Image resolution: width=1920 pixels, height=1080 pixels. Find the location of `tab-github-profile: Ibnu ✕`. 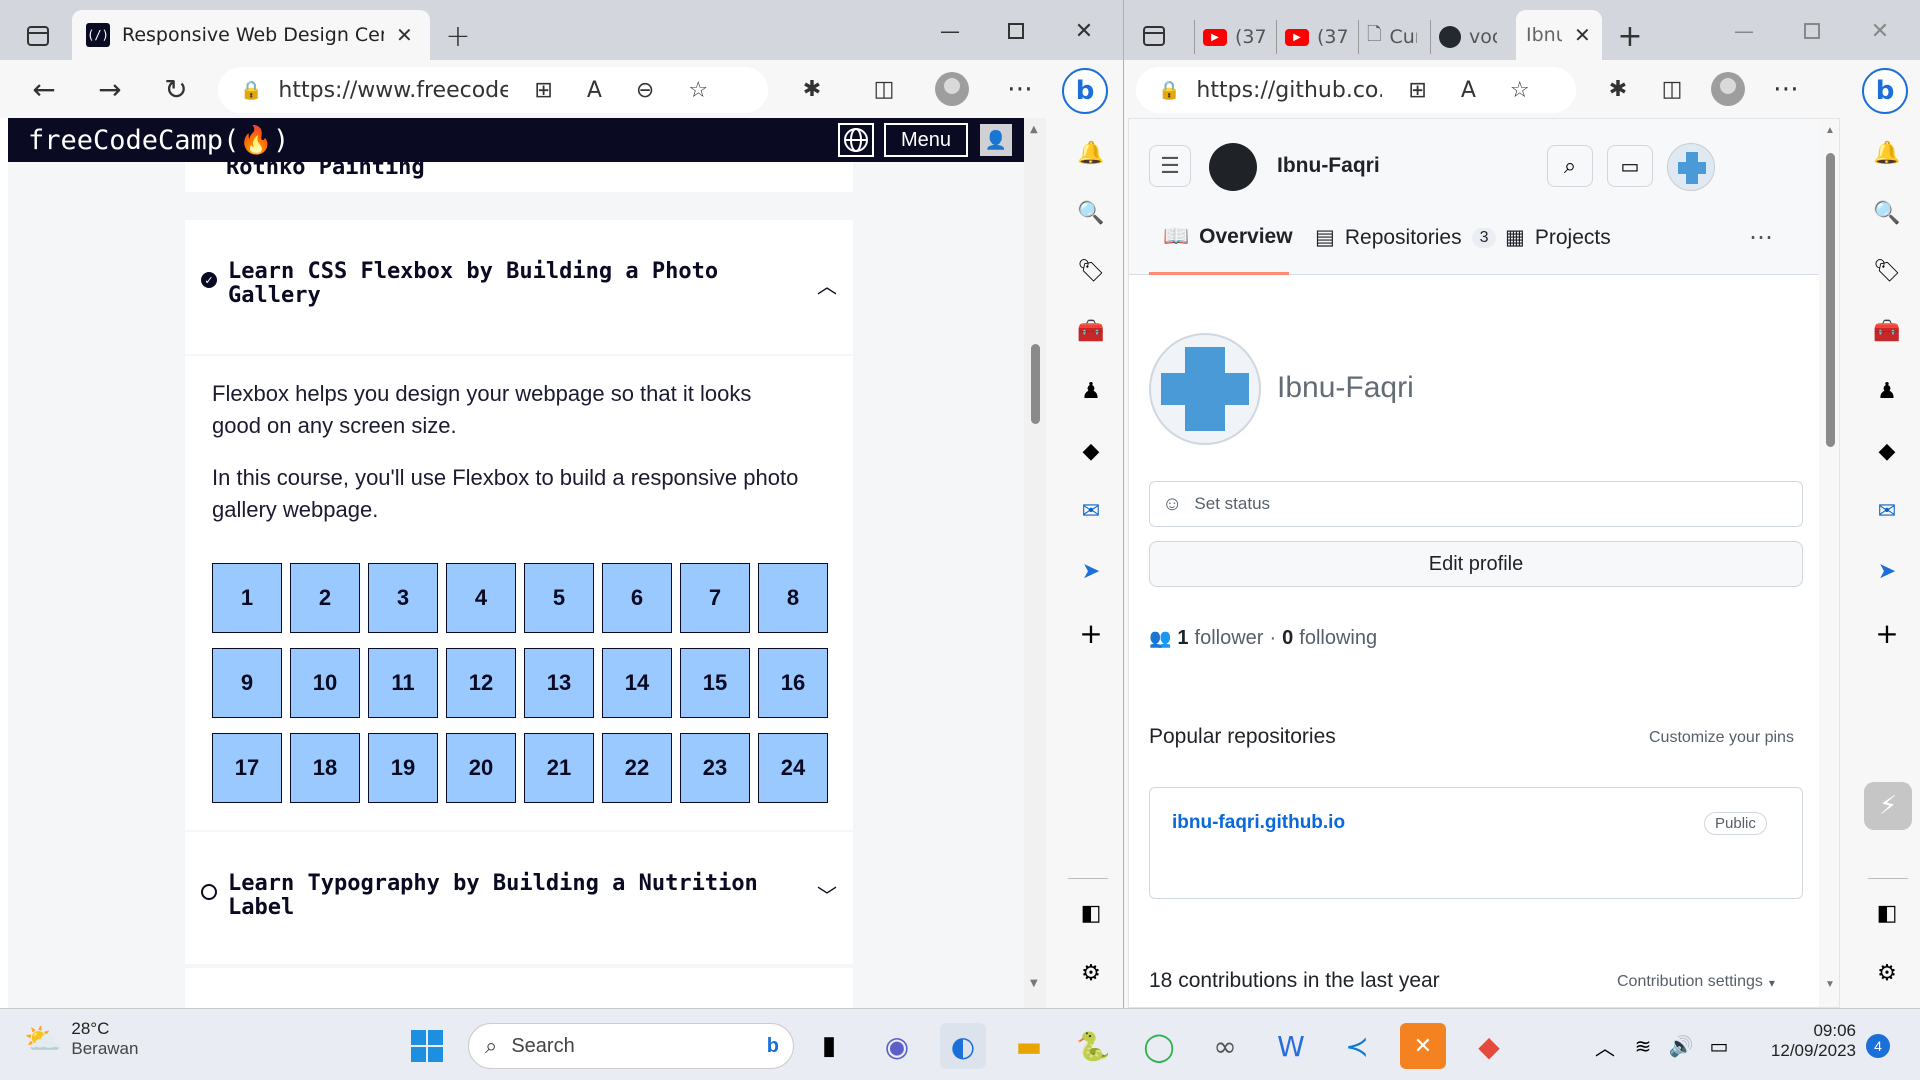

tab-github-profile: Ibnu ✕ is located at coordinates (1559, 35).